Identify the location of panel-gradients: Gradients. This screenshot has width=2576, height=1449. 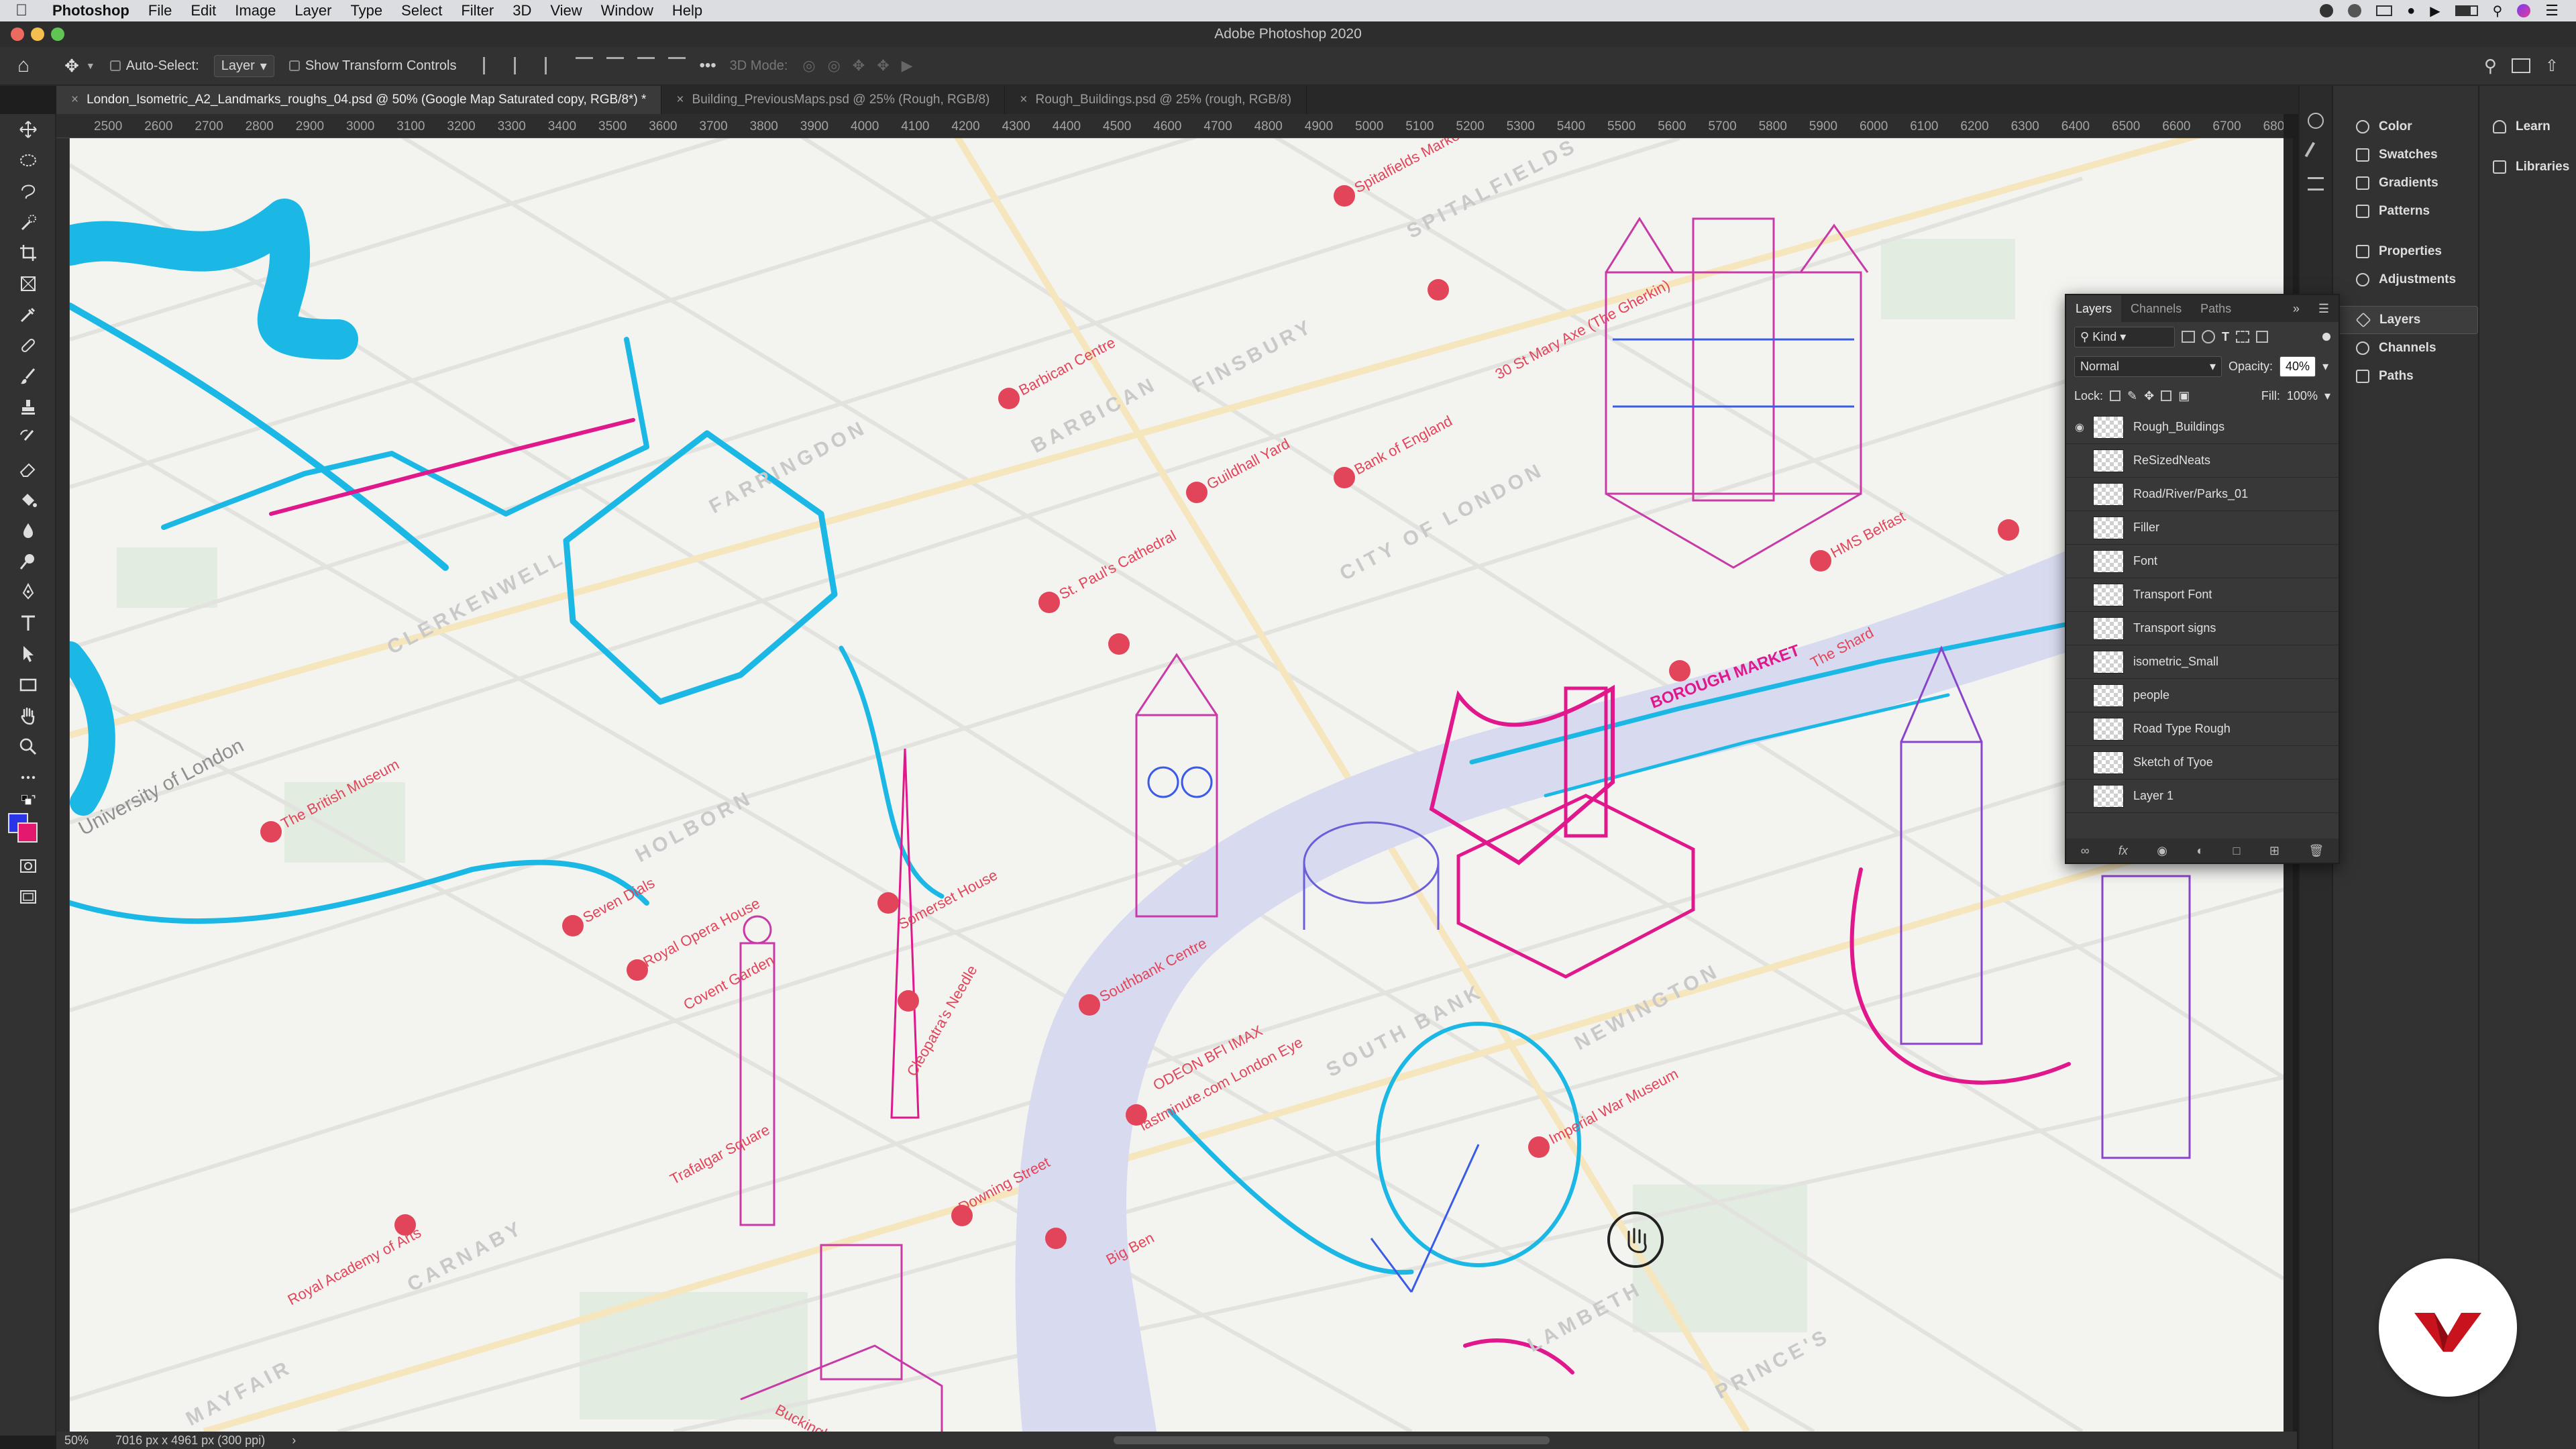
(2405, 183).